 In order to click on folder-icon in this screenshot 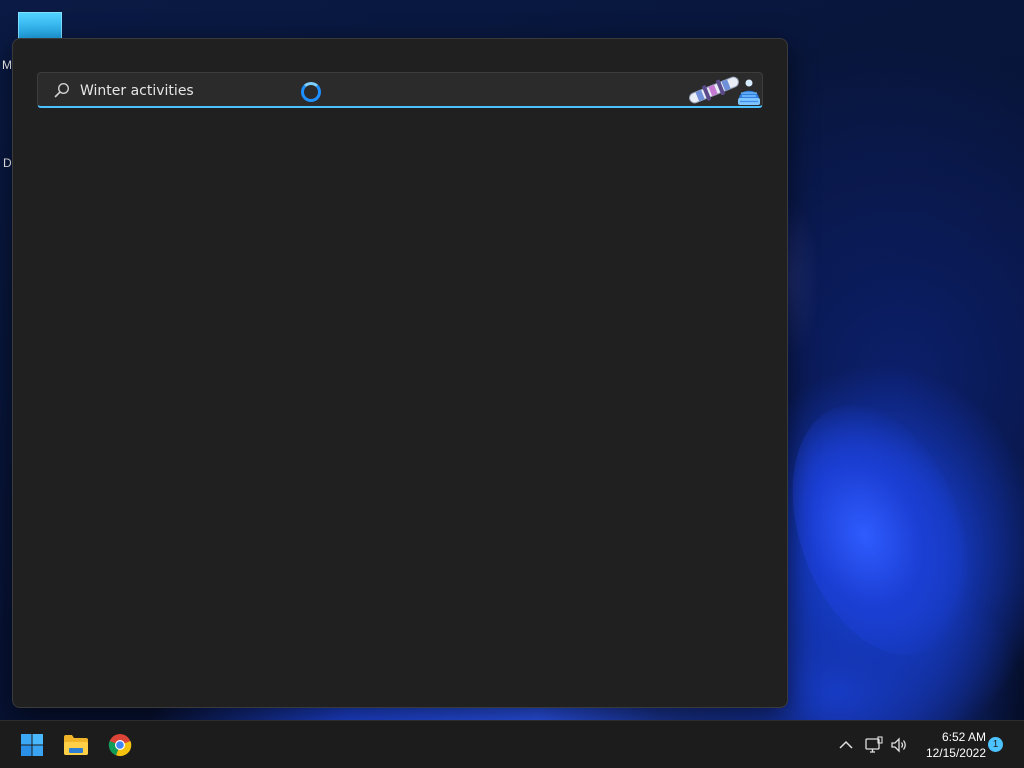, I will do `click(76, 745)`.